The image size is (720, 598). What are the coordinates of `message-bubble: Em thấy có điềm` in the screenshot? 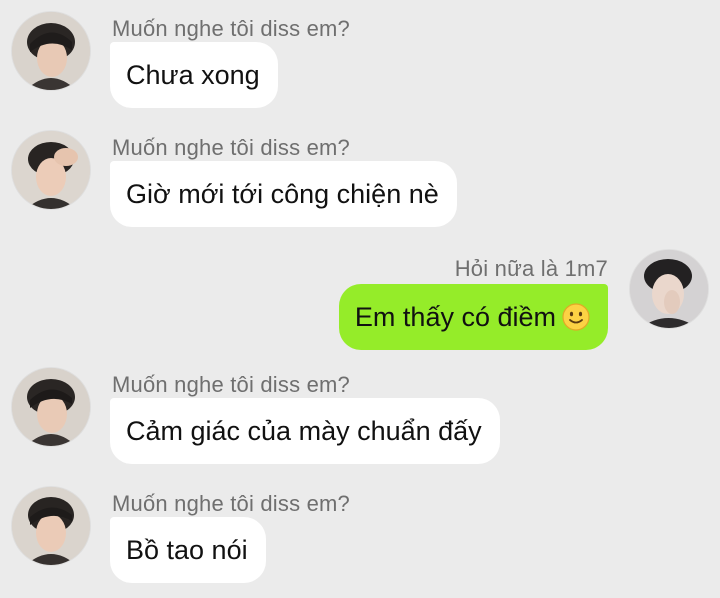 It's located at (473, 317).